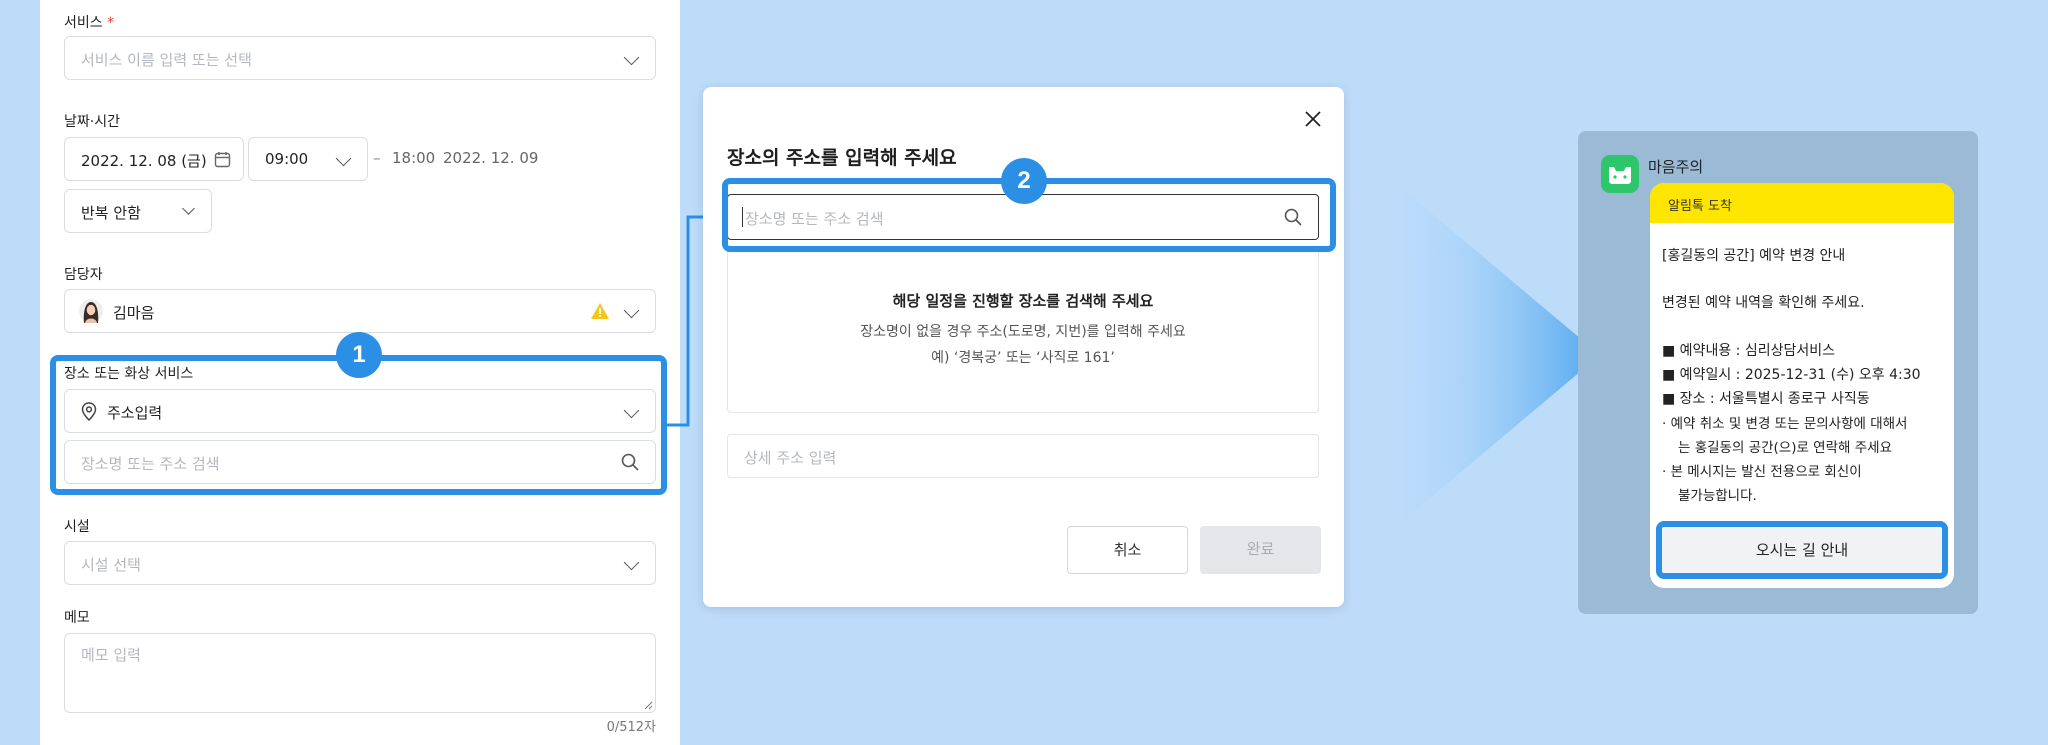  I want to click on memo-label: 메모, so click(77, 618).